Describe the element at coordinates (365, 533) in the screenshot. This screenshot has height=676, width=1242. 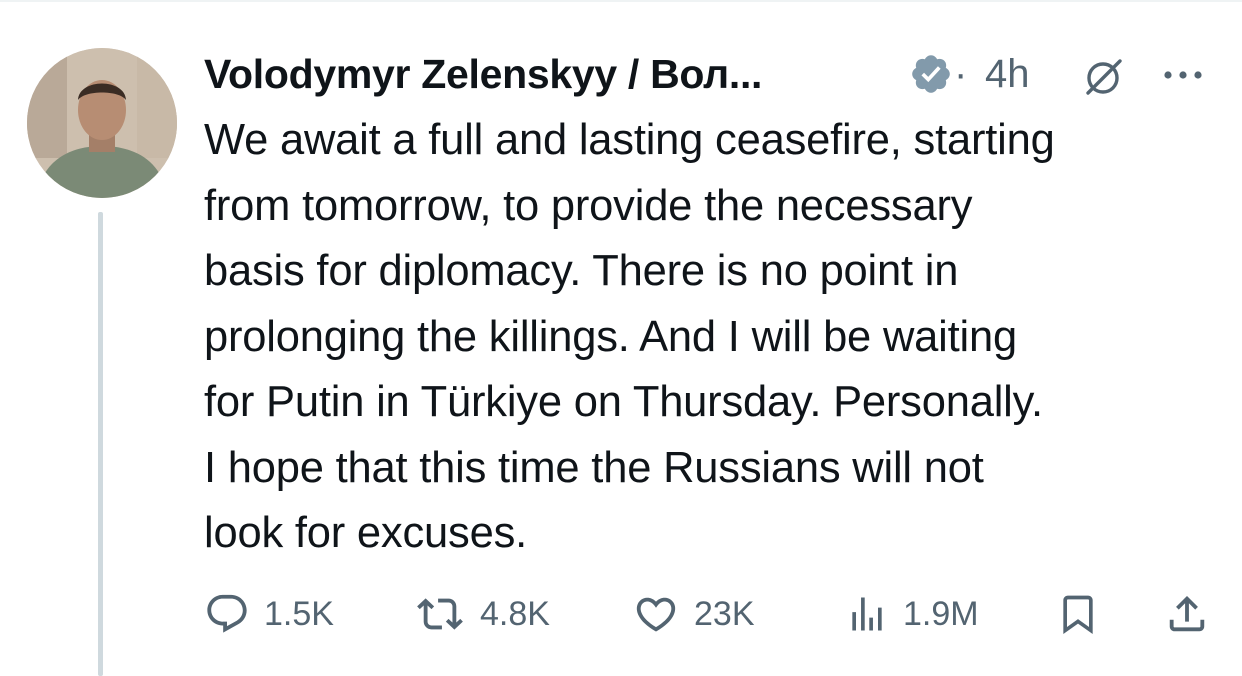
I see `post-text-line: look for excuses.` at that location.